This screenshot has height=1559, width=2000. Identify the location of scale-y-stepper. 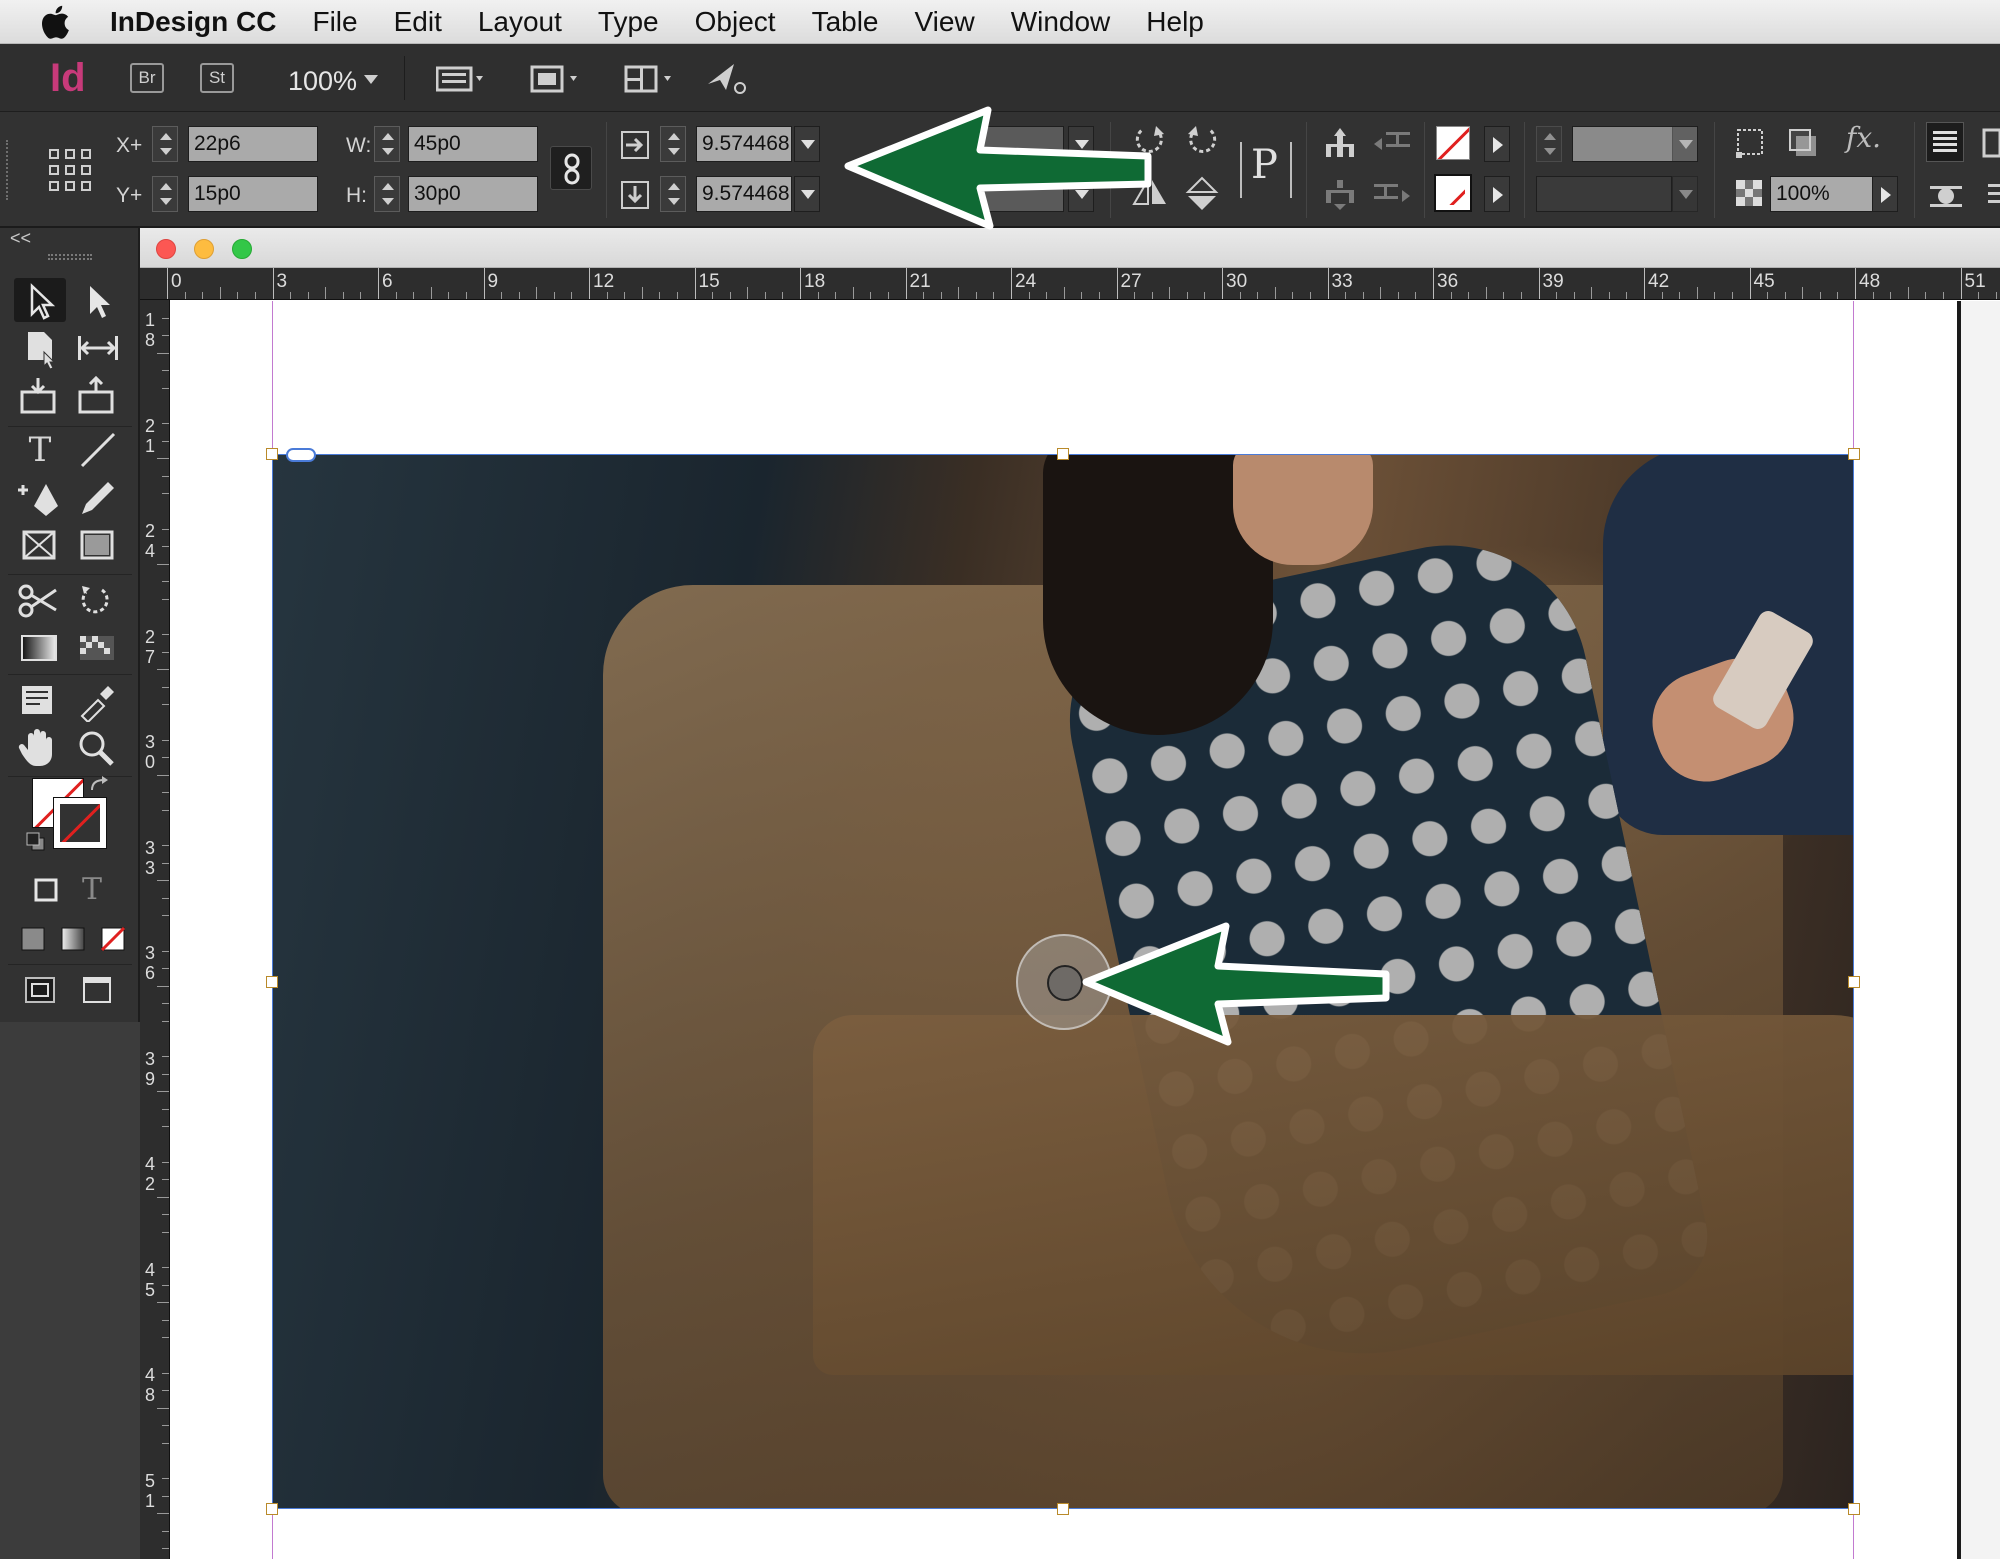
(673, 194).